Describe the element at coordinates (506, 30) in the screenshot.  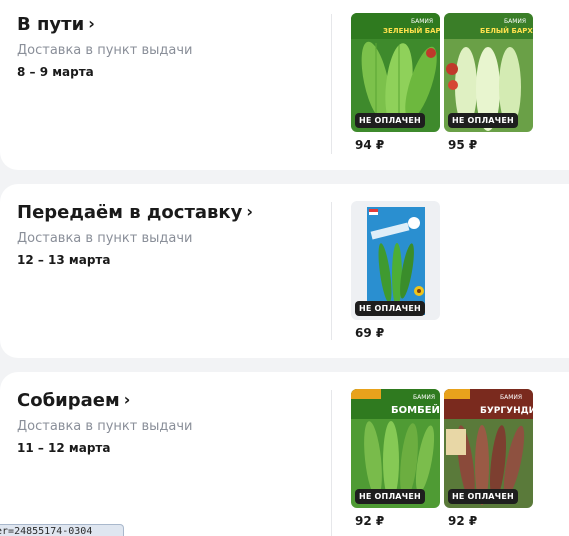
I see `pack-name: БЕЛЫЙ БАРХАТ` at that location.